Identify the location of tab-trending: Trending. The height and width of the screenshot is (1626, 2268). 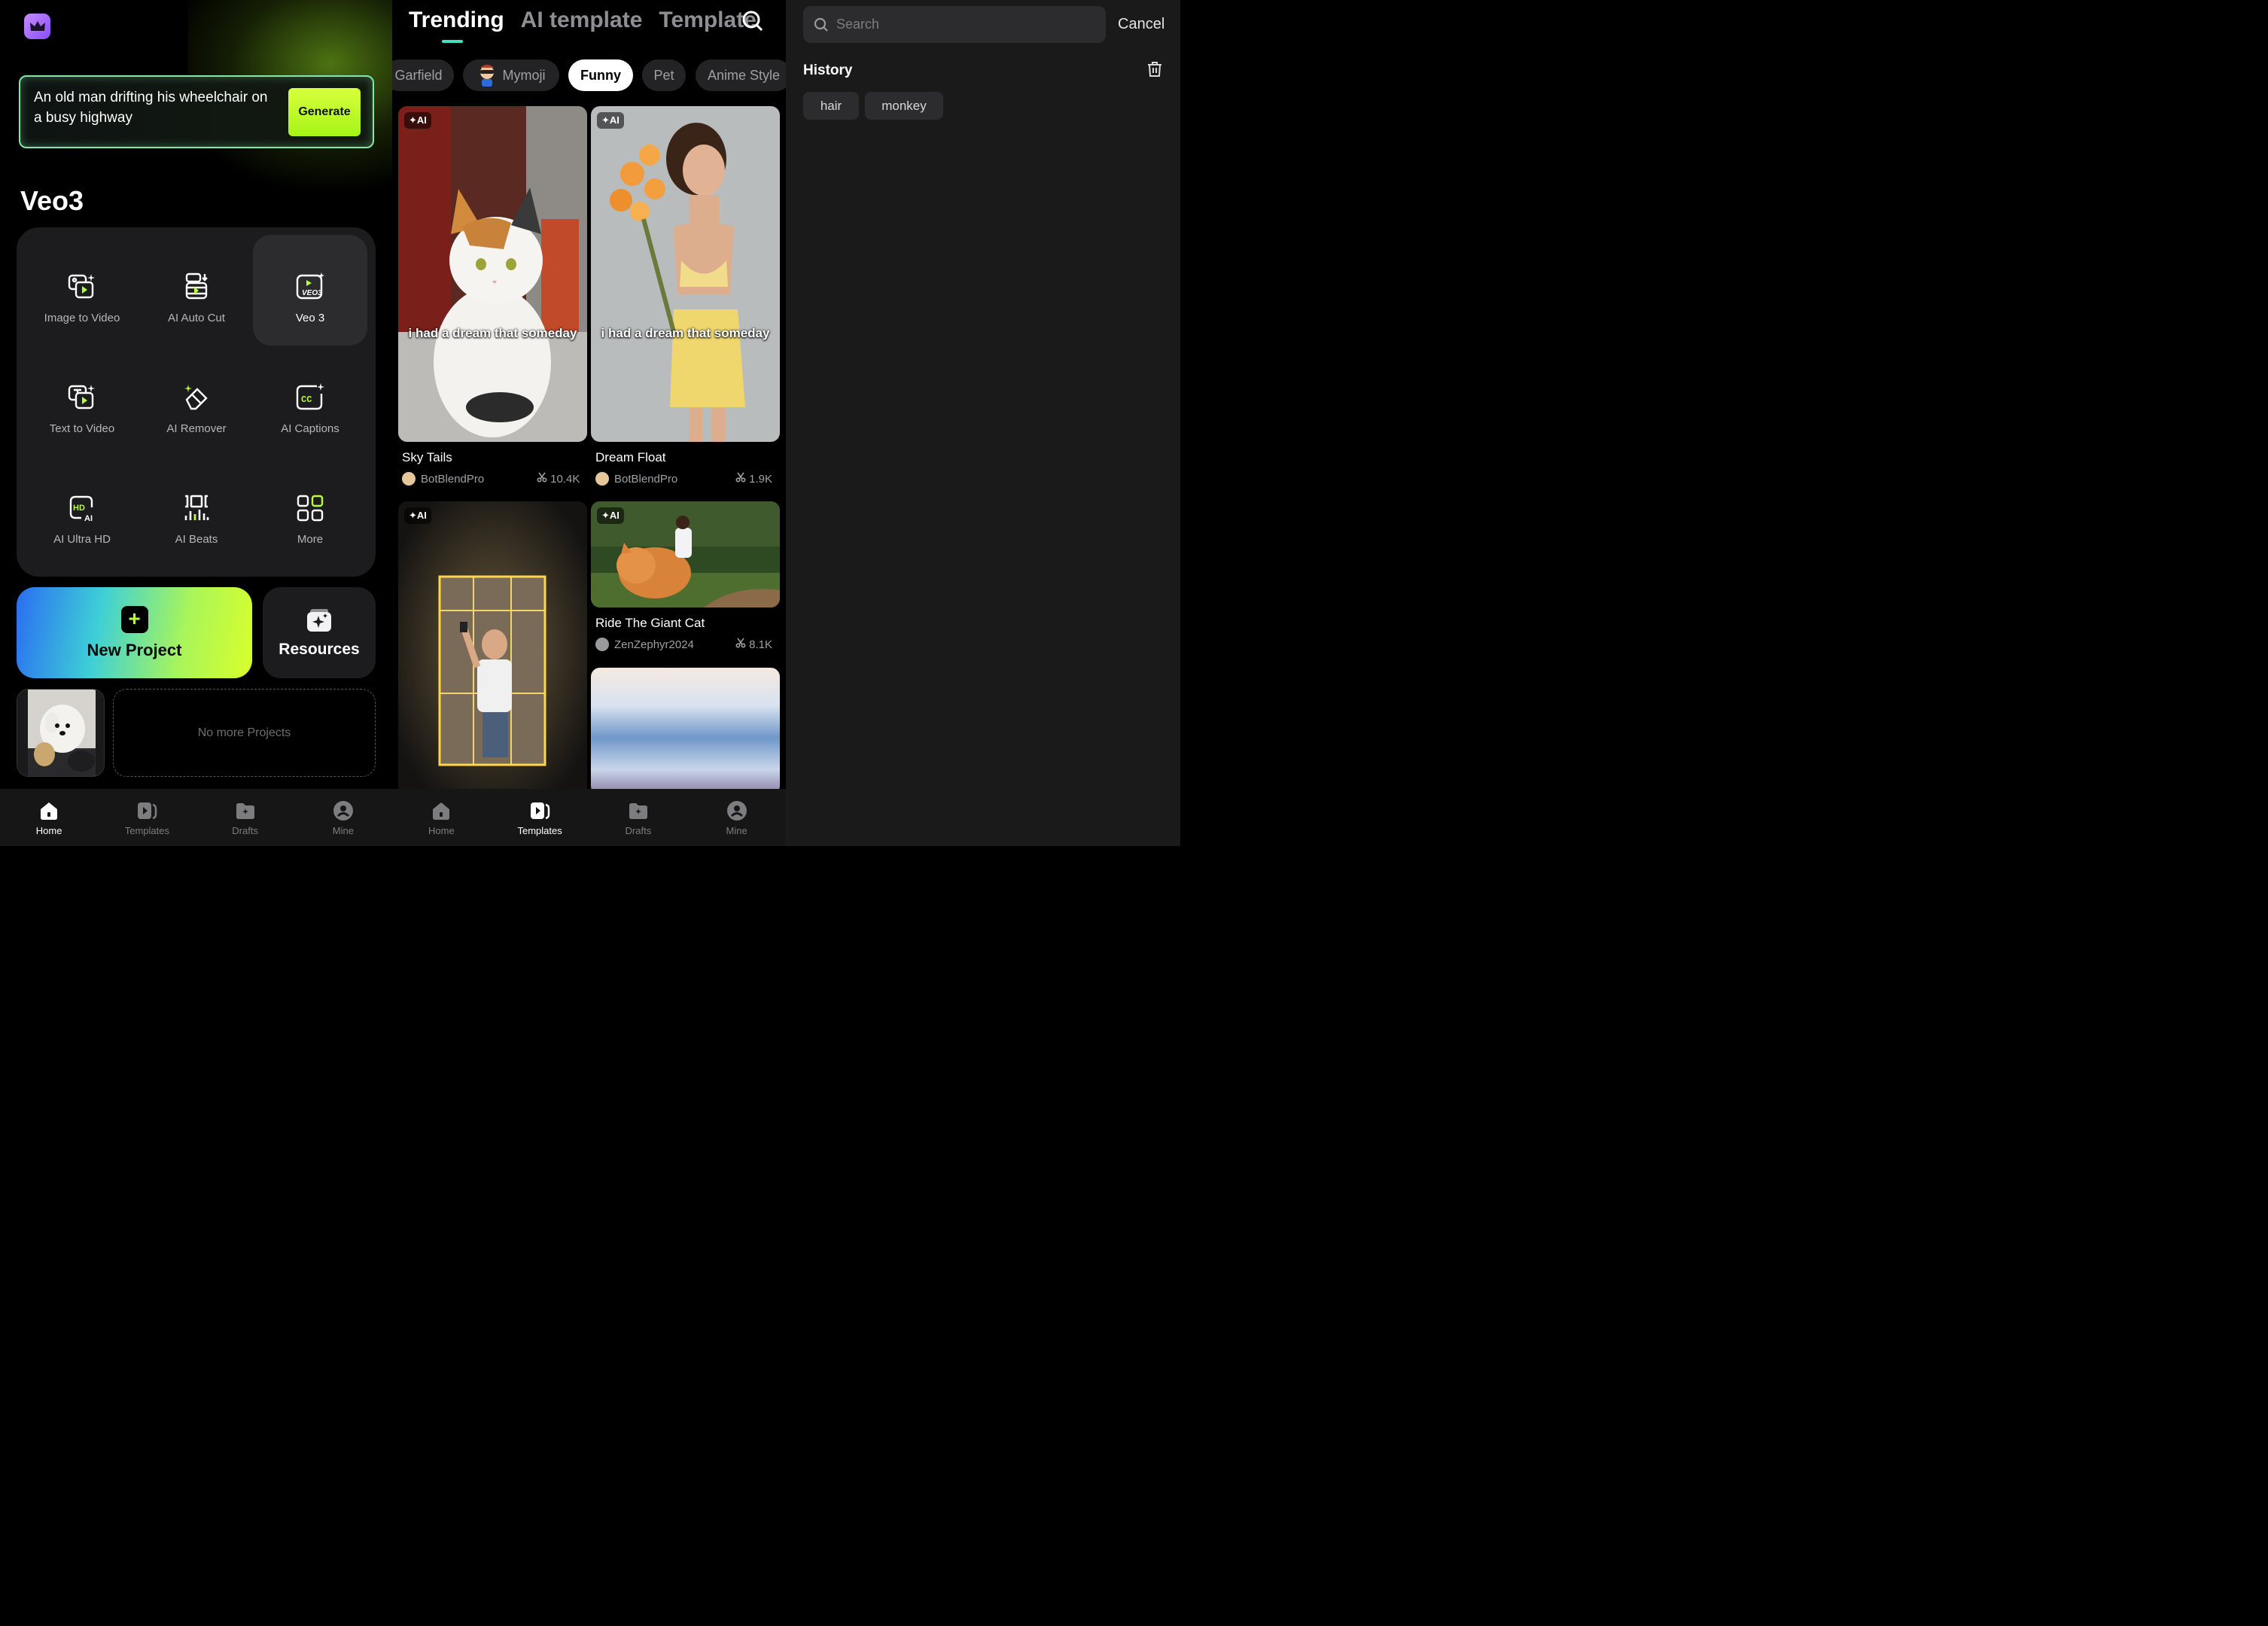
(456, 20).